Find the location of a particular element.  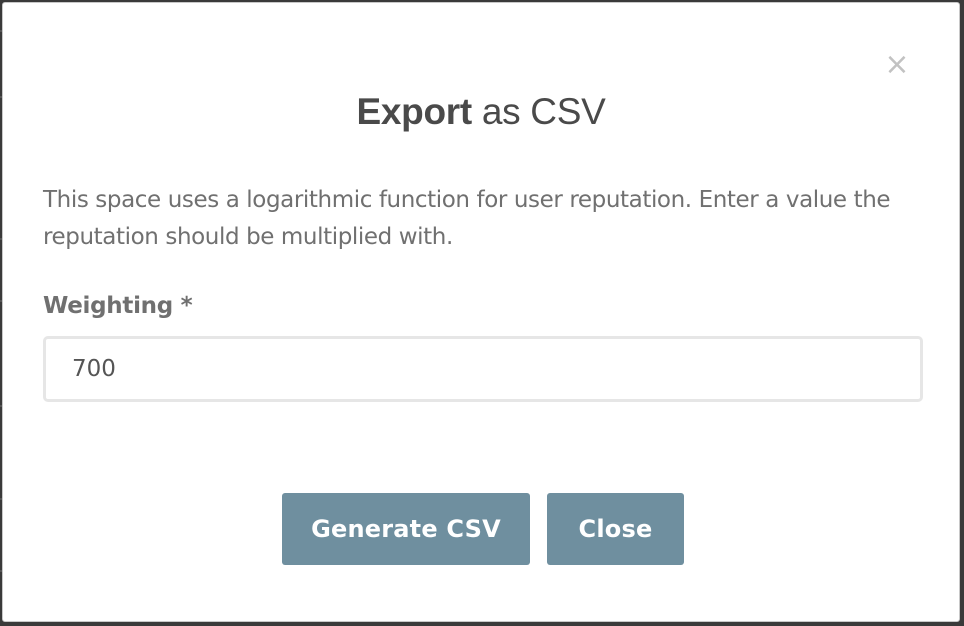

dialog-title-rest: as CSV is located at coordinates (538, 111).